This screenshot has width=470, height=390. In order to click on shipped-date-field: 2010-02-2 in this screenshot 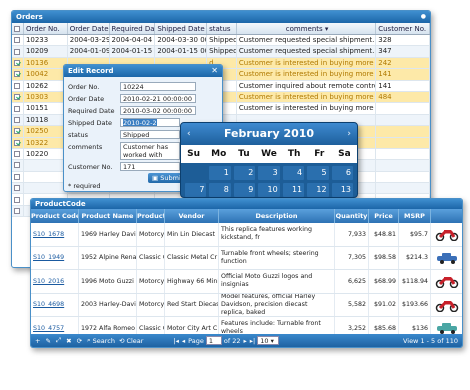, I will do `click(150, 122)`.